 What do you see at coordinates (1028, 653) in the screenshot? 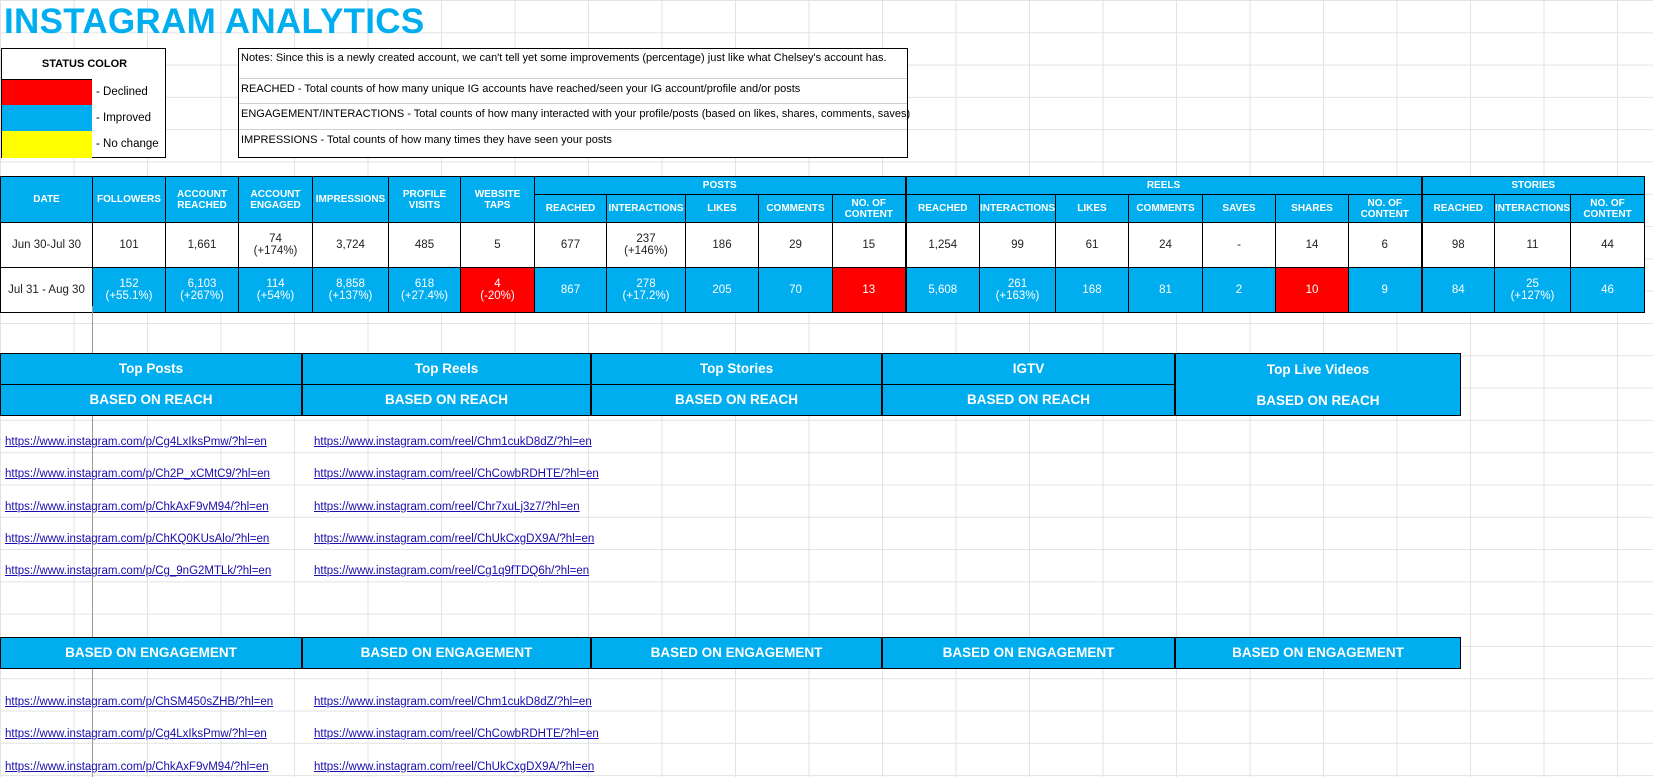
I see `igtv-engagement-header: BASED ON ENGAGEMENT` at bounding box center [1028, 653].